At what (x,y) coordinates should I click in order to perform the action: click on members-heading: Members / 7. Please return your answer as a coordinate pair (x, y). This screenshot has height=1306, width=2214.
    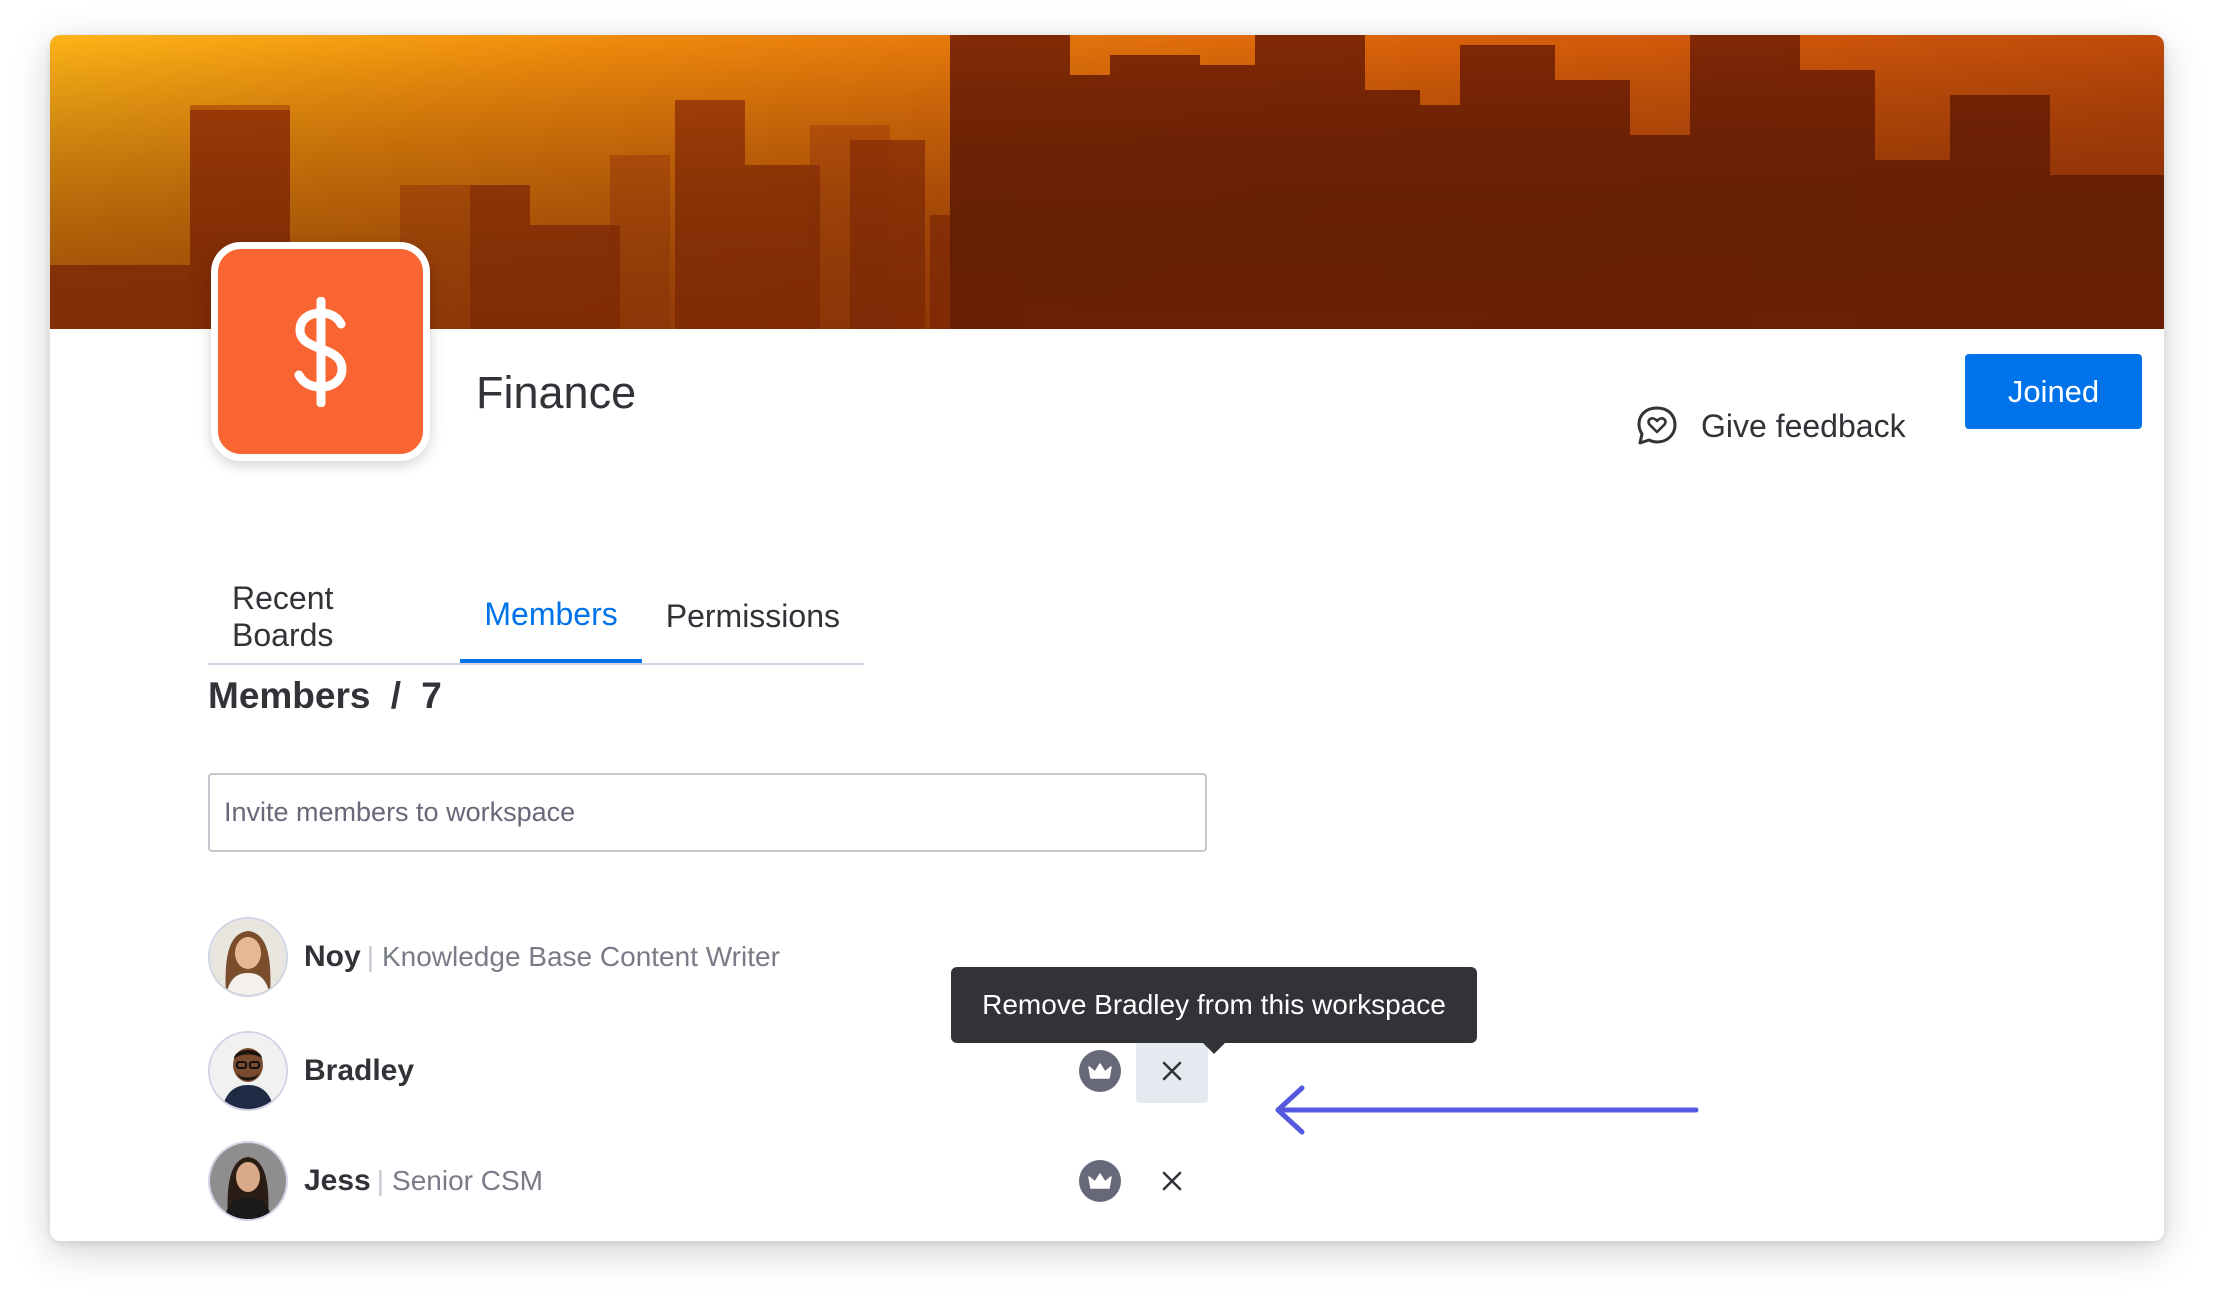
    Looking at the image, I should click on (325, 696).